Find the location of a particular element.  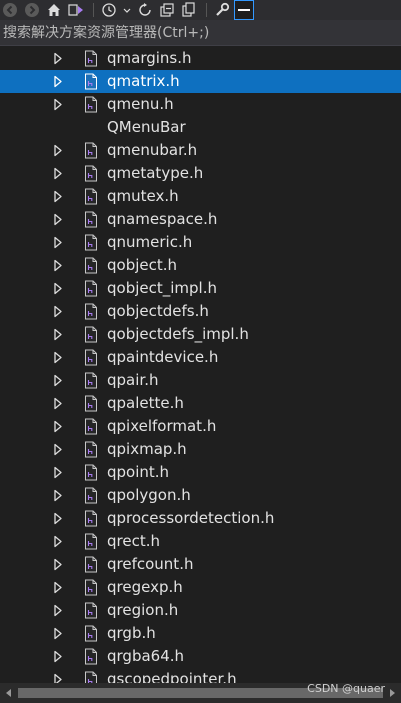

tree-item: qscopedpointer.h is located at coordinates (200, 675).